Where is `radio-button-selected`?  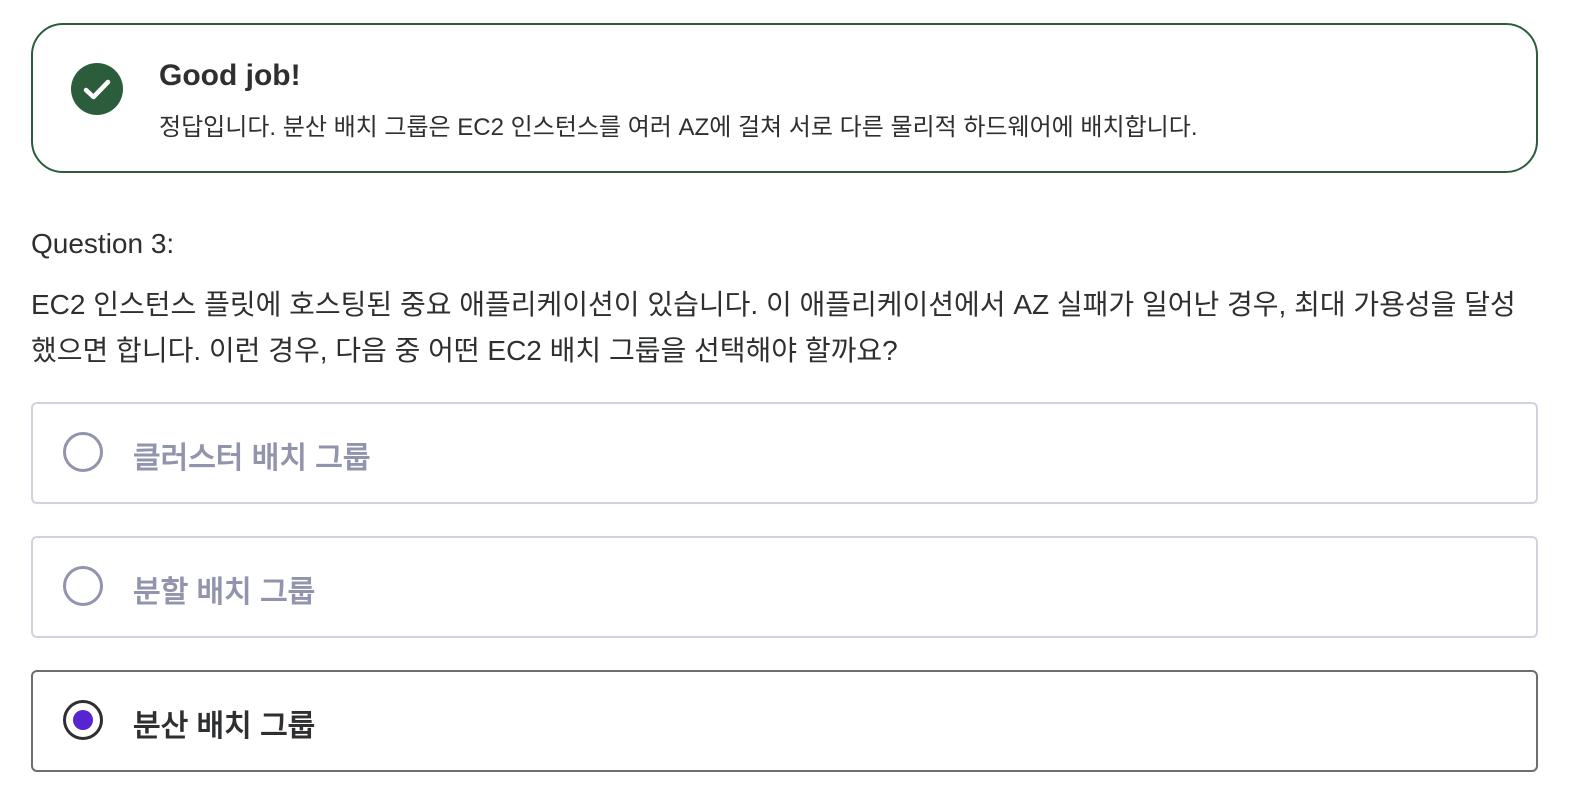
radio-button-selected is located at coordinates (83, 720).